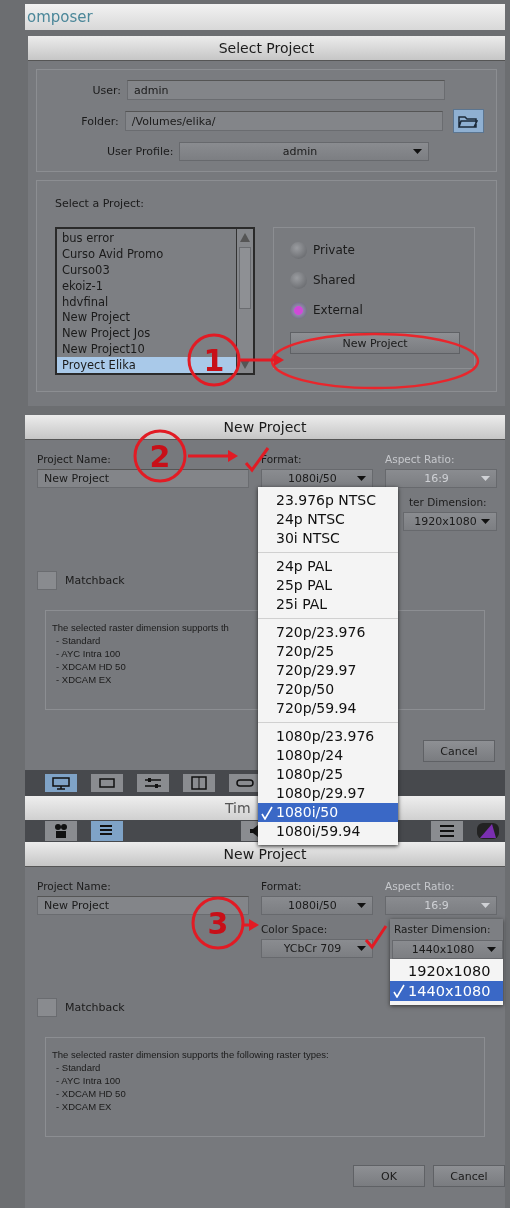 The width and height of the screenshot is (510, 1208). I want to click on menu-item: 1080p/29.97, so click(328, 793).